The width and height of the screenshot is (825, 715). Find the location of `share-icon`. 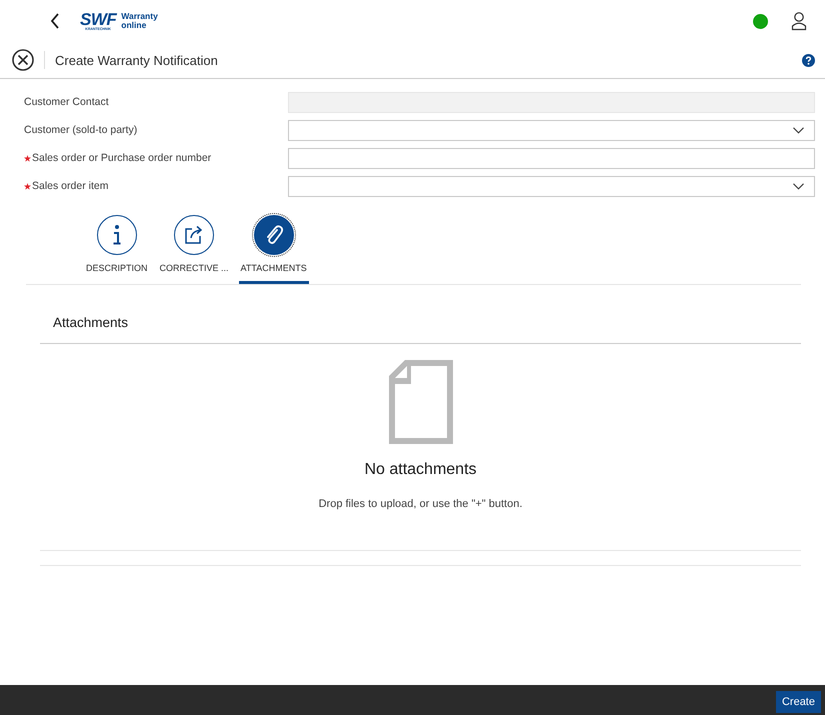

share-icon is located at coordinates (194, 235).